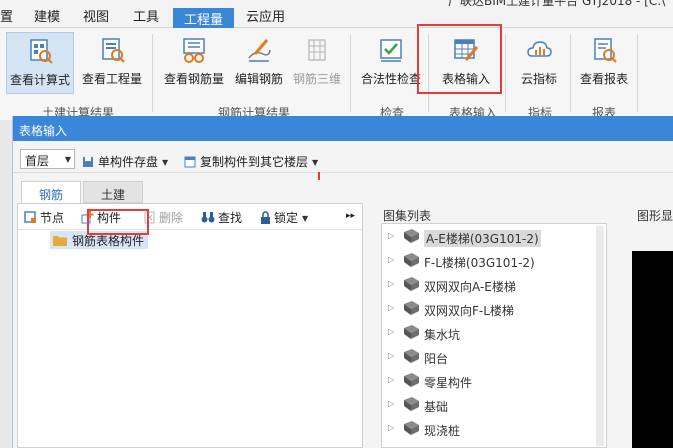  I want to click on atlas-item-label: 双网双向F-L楼梯, so click(469, 311).